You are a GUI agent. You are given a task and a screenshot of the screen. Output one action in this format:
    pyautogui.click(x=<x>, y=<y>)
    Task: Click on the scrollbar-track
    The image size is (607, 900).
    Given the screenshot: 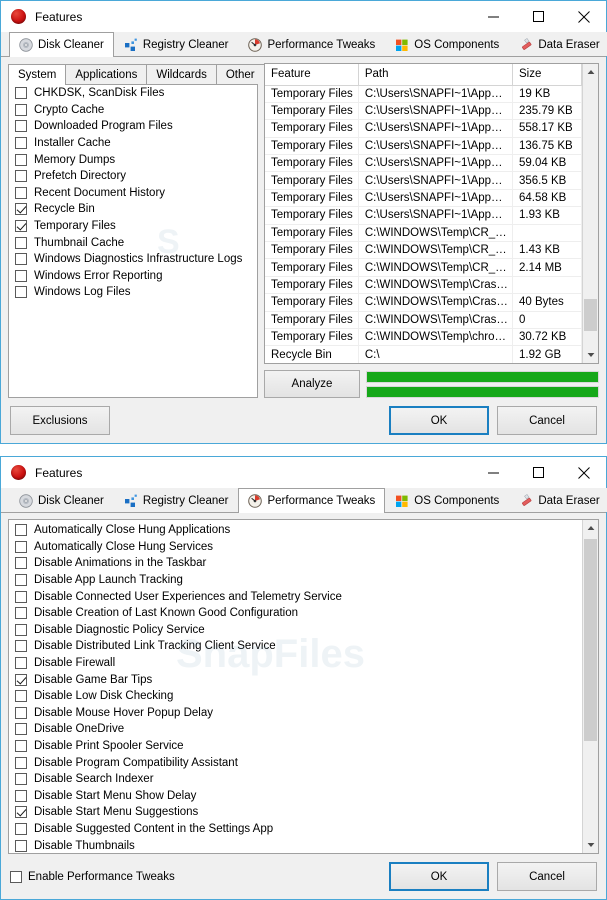 What is the action you would take?
    pyautogui.click(x=590, y=686)
    